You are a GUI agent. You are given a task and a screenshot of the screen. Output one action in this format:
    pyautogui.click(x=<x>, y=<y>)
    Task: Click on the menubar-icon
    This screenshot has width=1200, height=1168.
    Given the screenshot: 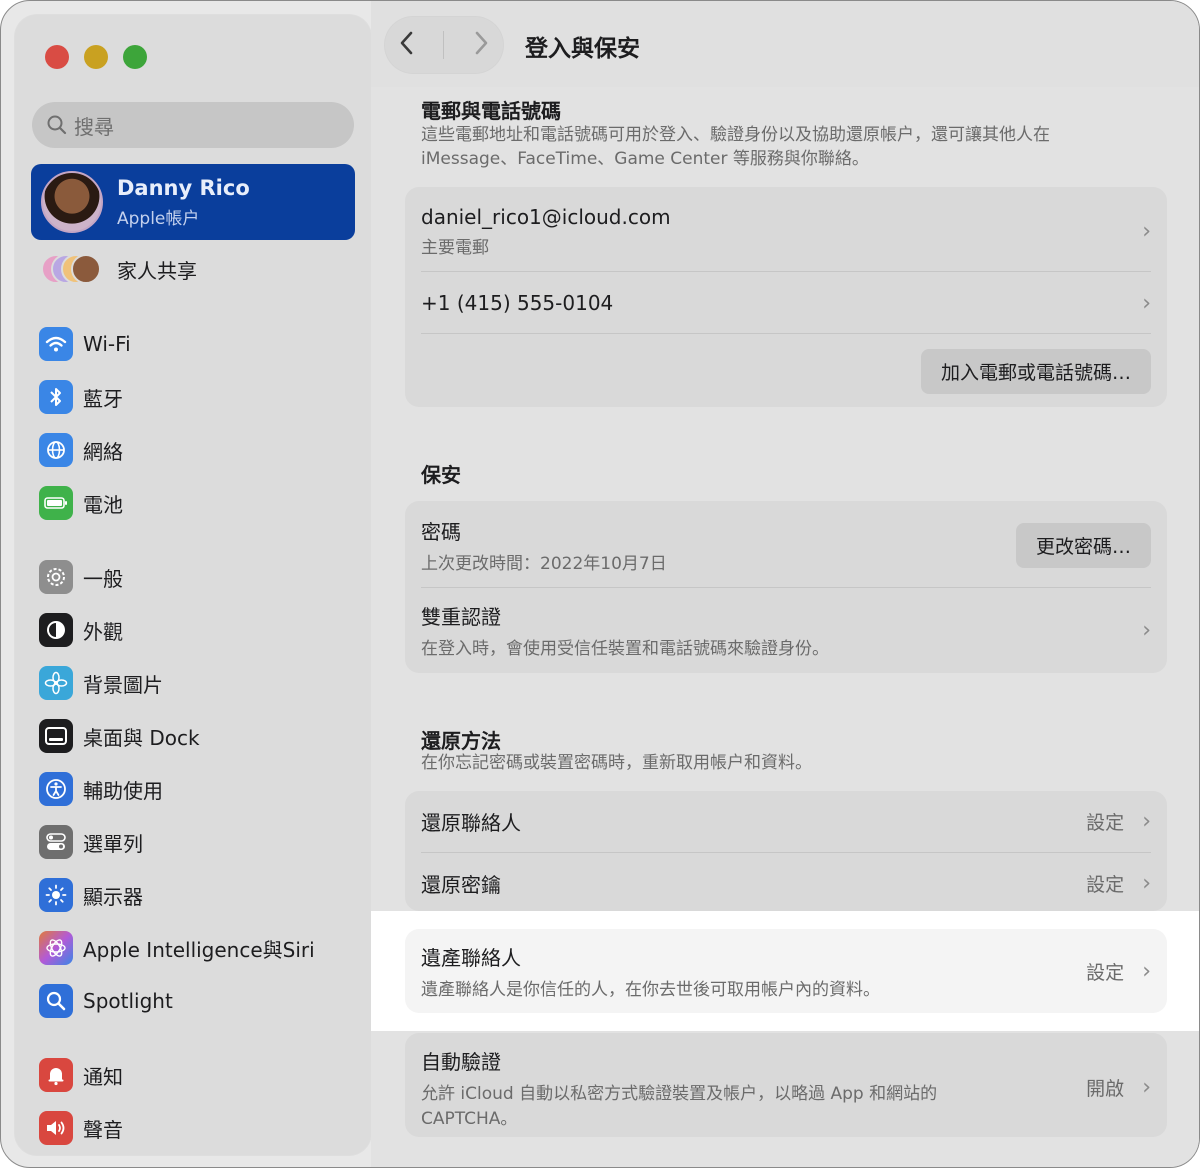 What is the action you would take?
    pyautogui.click(x=56, y=842)
    